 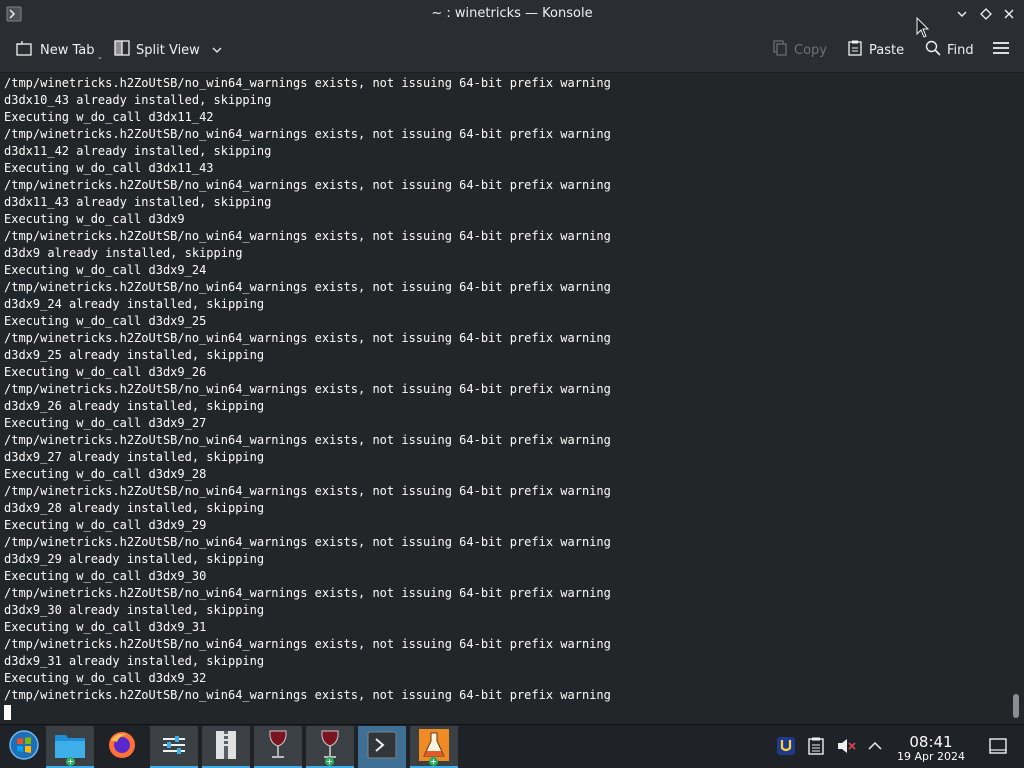 I want to click on konsole-toolbar: New Tab ⌄ Split View Copy Paste Find, so click(x=512, y=50).